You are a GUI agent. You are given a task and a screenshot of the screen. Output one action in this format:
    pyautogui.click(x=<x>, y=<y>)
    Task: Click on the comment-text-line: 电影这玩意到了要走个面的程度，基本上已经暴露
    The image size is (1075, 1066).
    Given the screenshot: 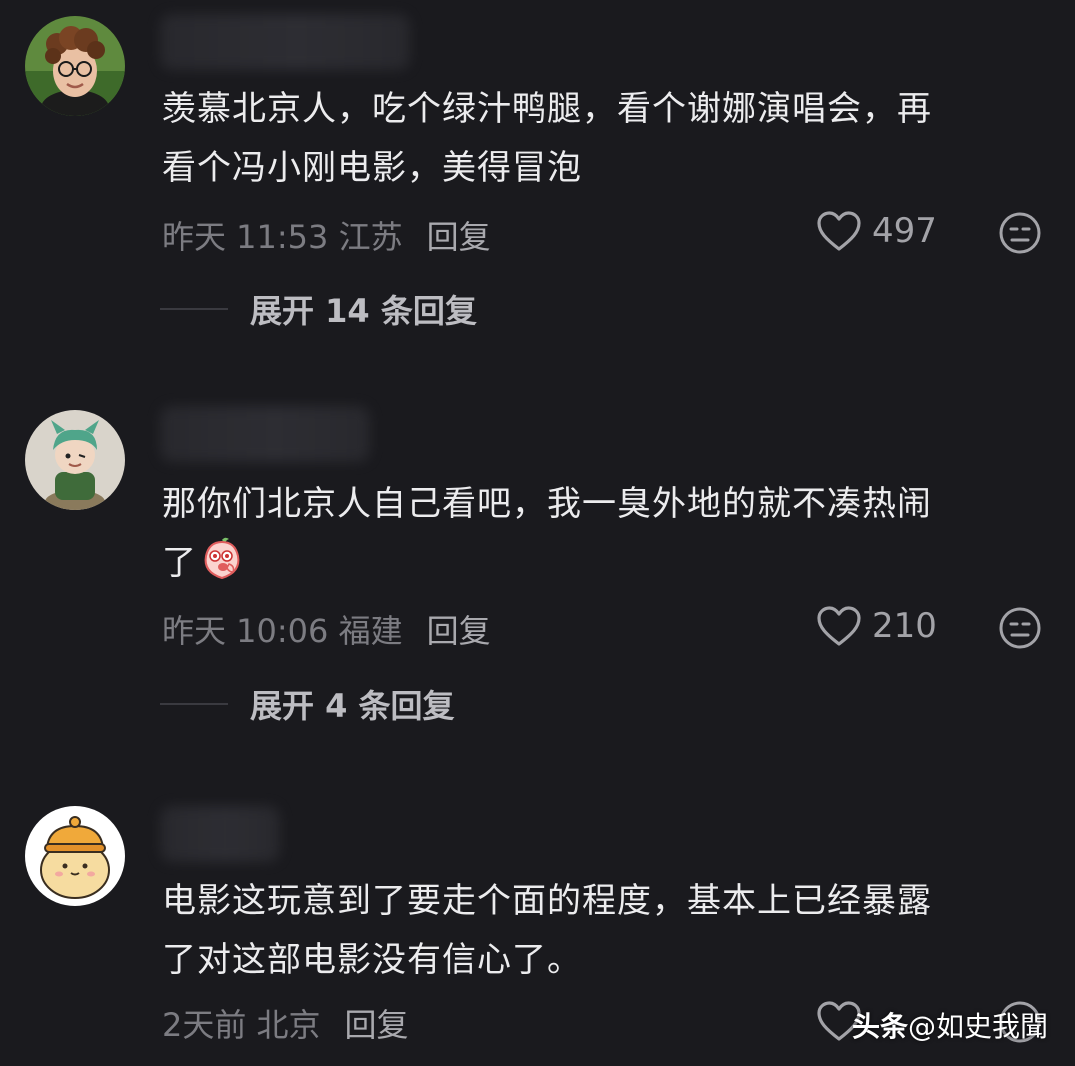 What is the action you would take?
    pyautogui.click(x=547, y=901)
    